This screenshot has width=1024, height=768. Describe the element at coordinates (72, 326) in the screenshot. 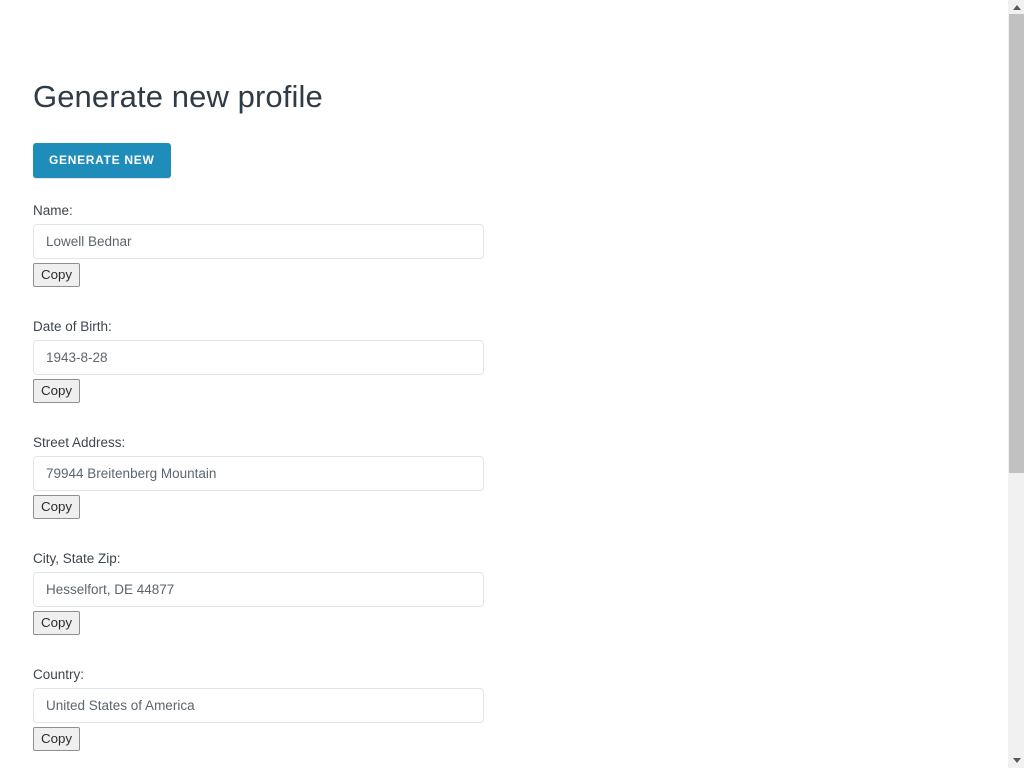

I see `field-label-date-of-birth: Date of Birth:` at that location.